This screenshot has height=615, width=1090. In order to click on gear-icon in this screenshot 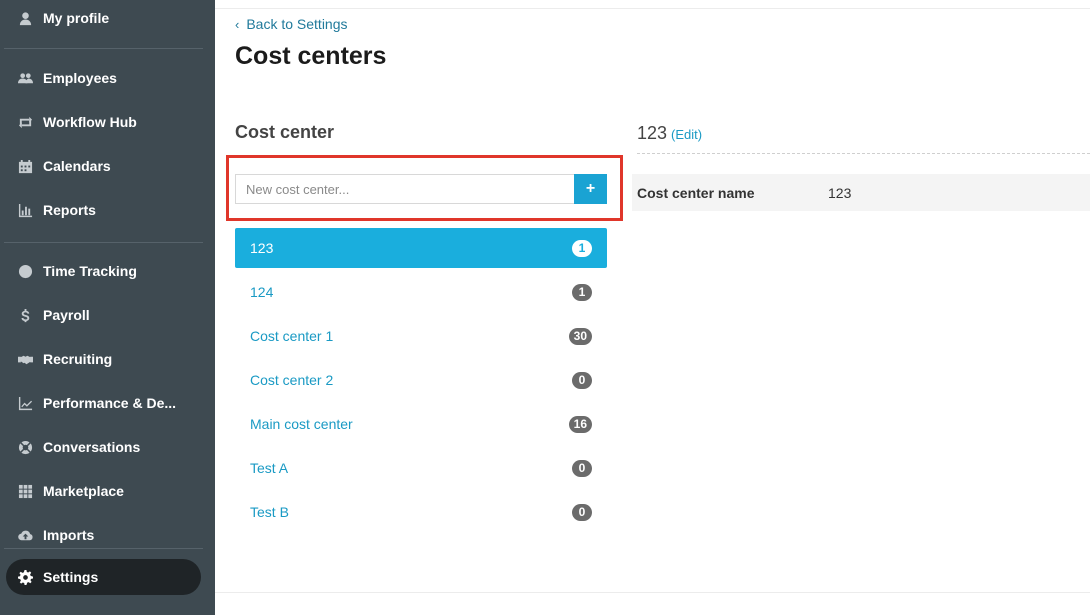, I will do `click(25, 577)`.